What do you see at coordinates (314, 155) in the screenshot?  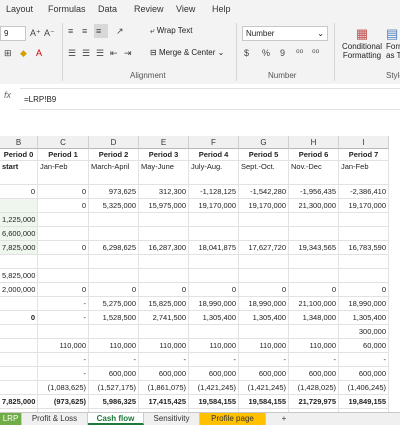 I see `cell: Period 6` at bounding box center [314, 155].